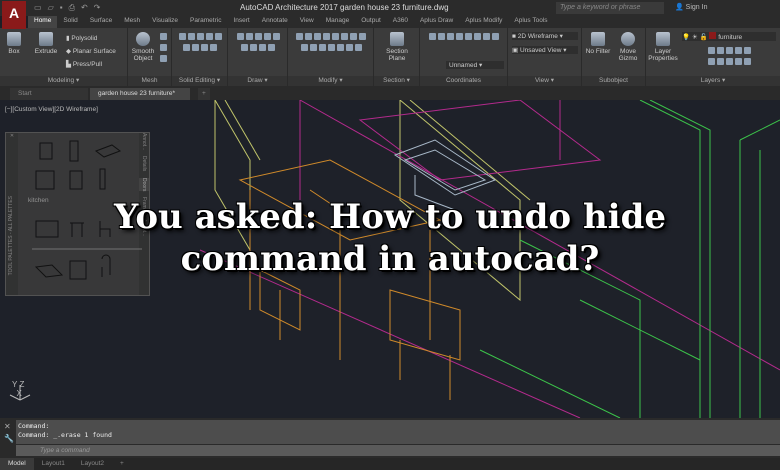 This screenshot has height=470, width=780. Describe the element at coordinates (390, 259) in the screenshot. I see `overlay-line-2: command in autocad?` at that location.